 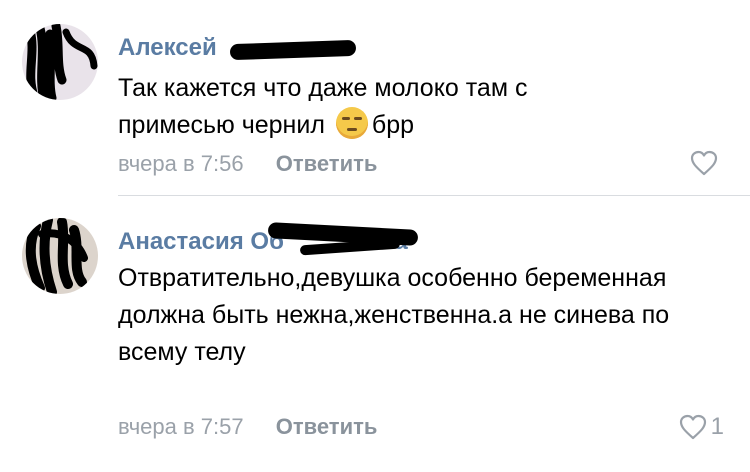 What do you see at coordinates (351, 123) in the screenshot?
I see `unamused-face-icon` at bounding box center [351, 123].